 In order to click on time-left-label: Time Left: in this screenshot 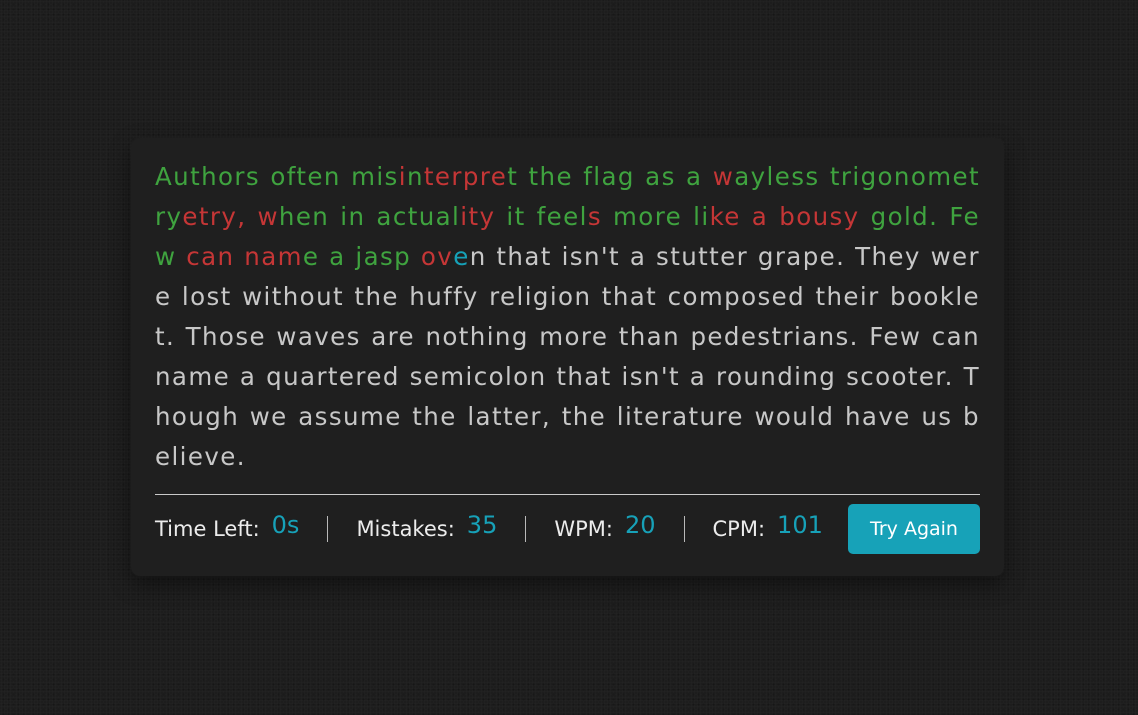, I will do `click(207, 529)`.